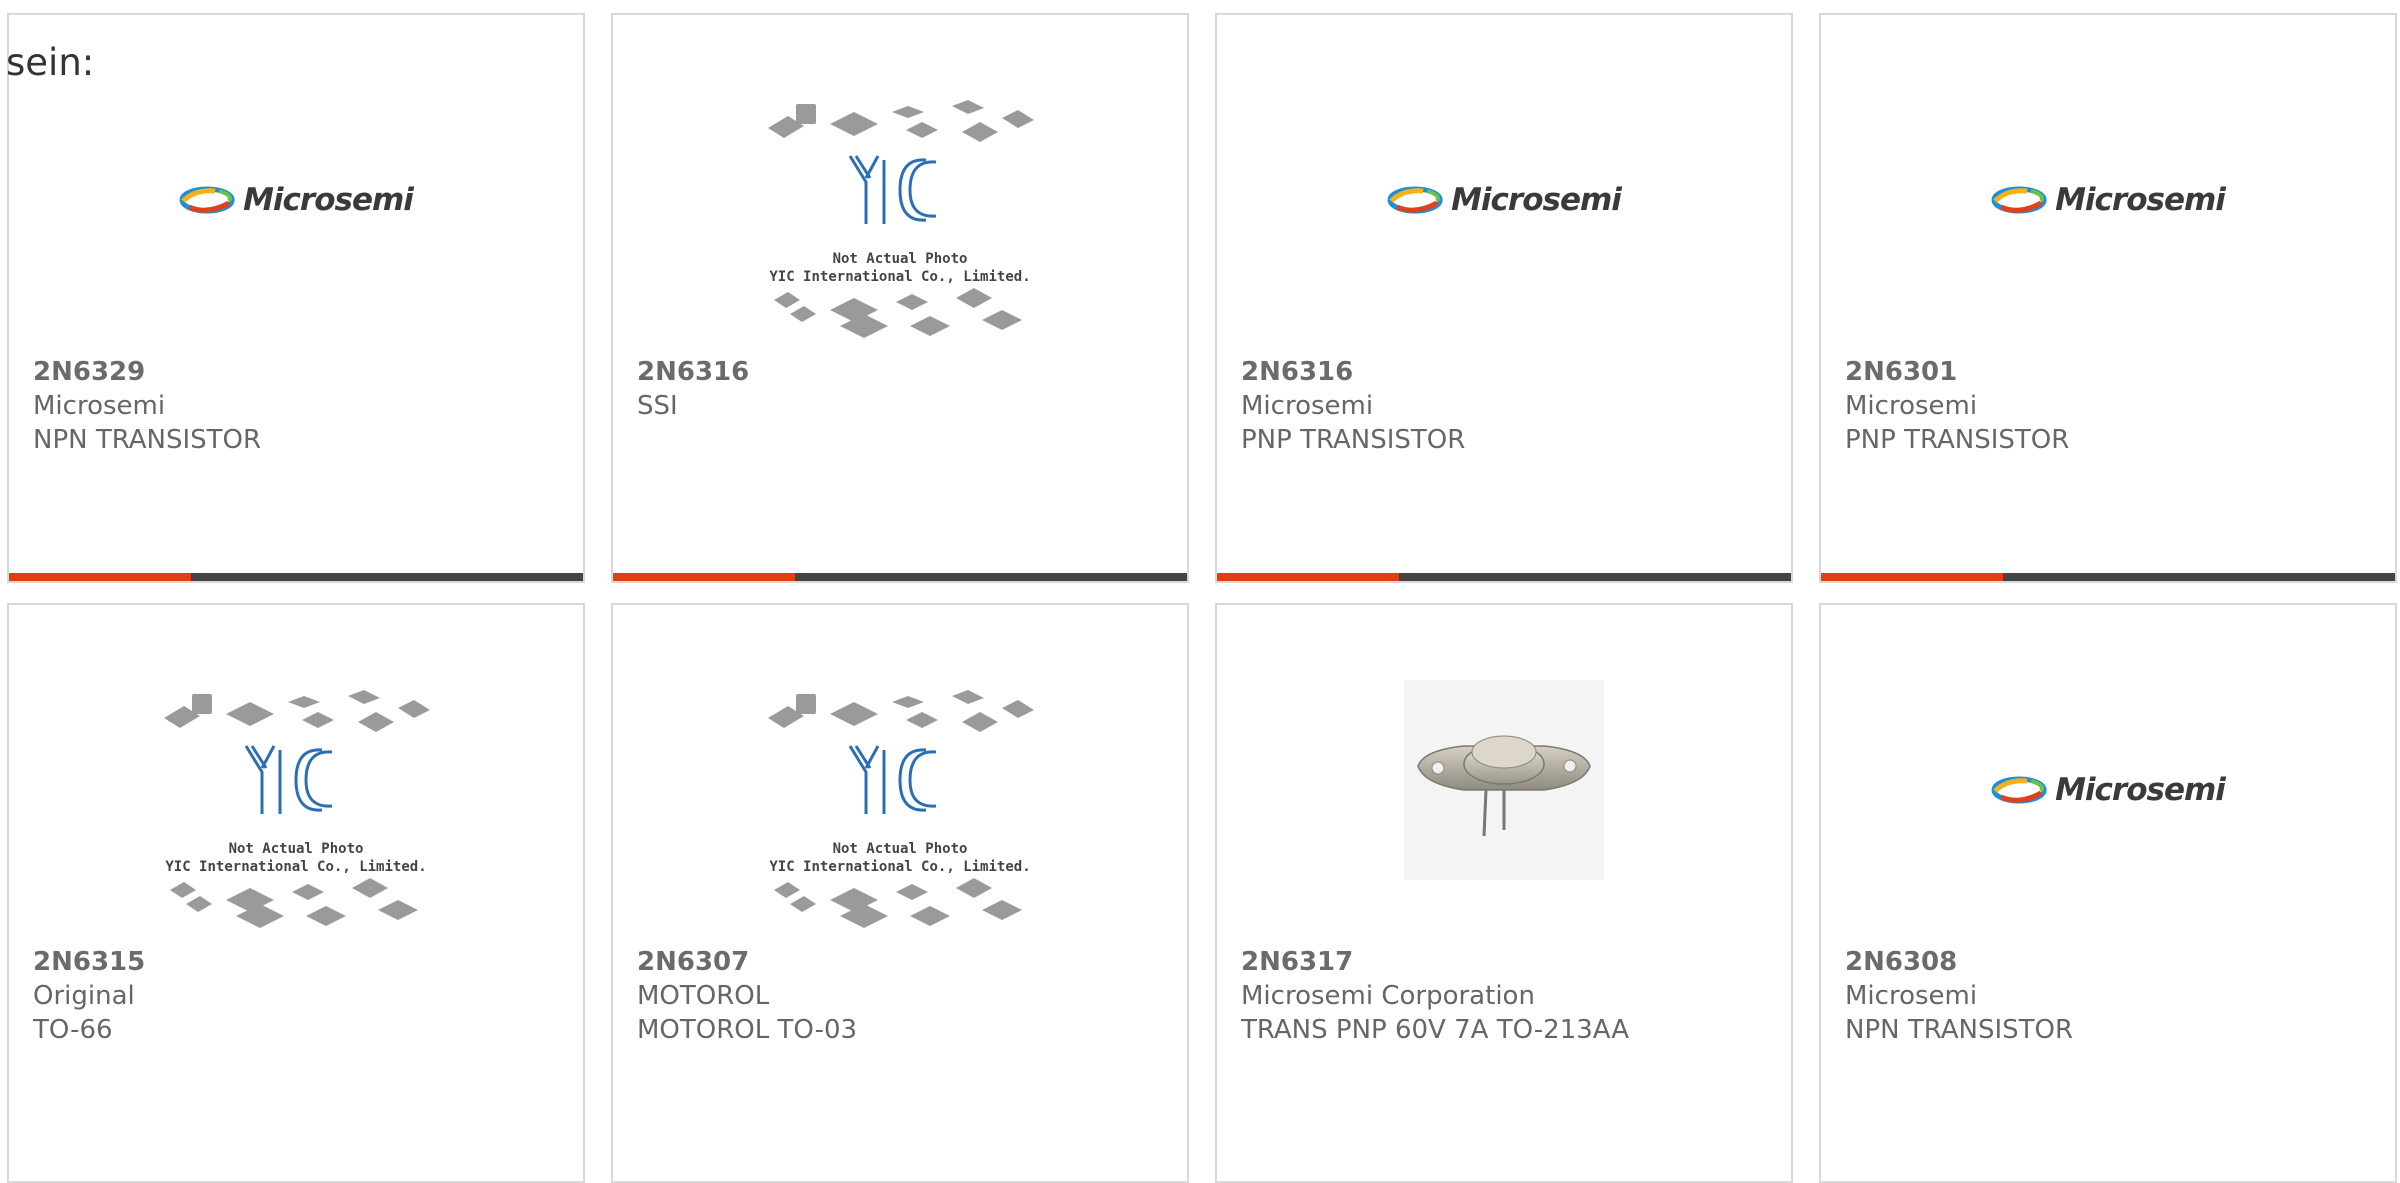 The image size is (2400, 1183). Describe the element at coordinates (1435, 962) in the screenshot. I see `part-number: 2N6317` at that location.